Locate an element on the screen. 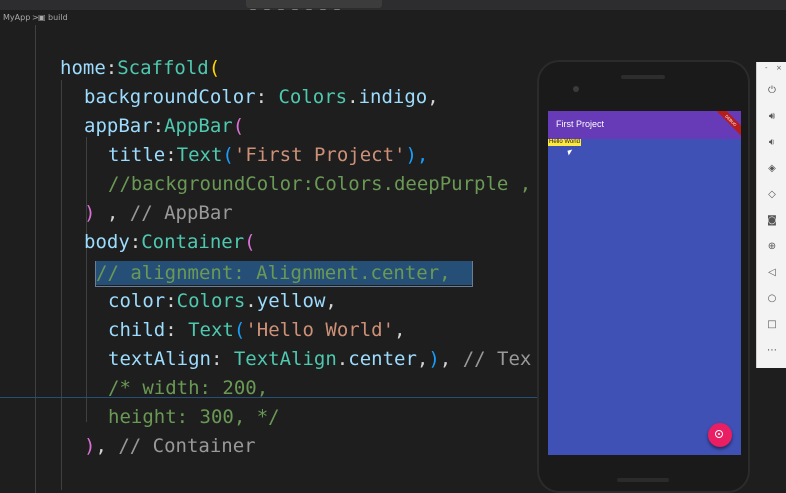 This screenshot has width=786, height=493. code-line: body:Container( is located at coordinates (170, 242).